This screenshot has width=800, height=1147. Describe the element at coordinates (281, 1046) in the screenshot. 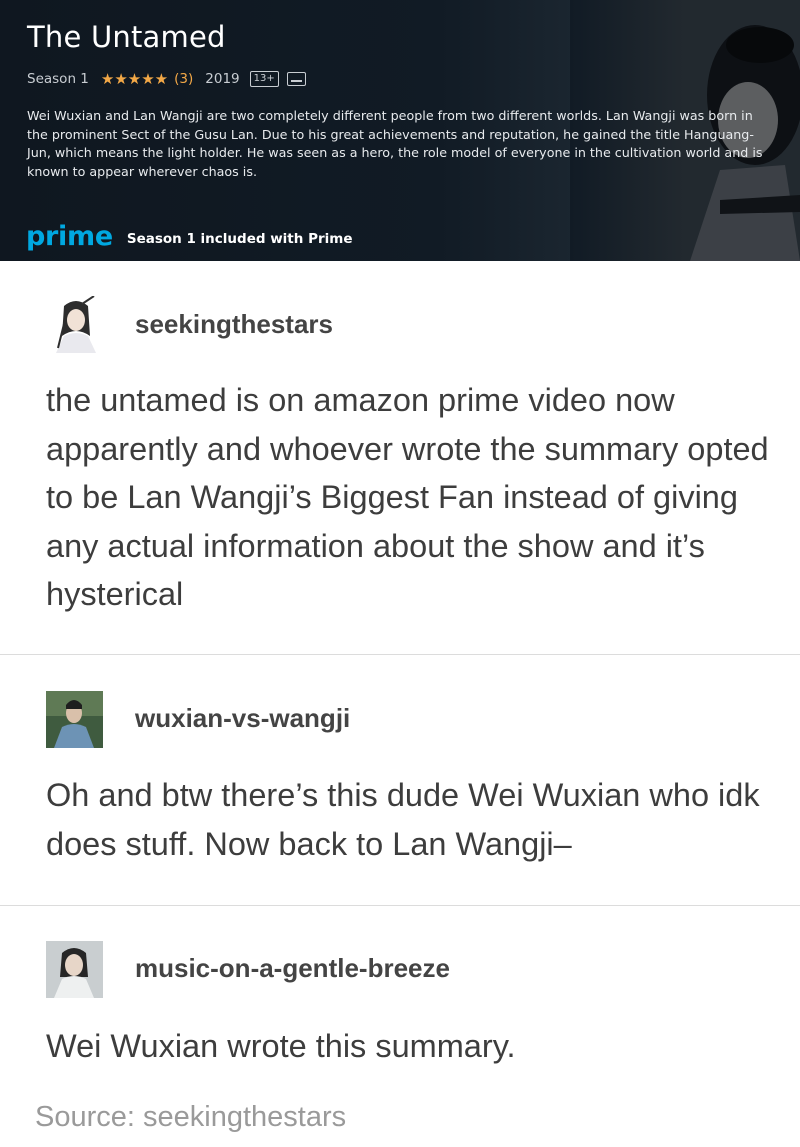

I see `post-body: Wei Wuxian wrote this summary.` at that location.